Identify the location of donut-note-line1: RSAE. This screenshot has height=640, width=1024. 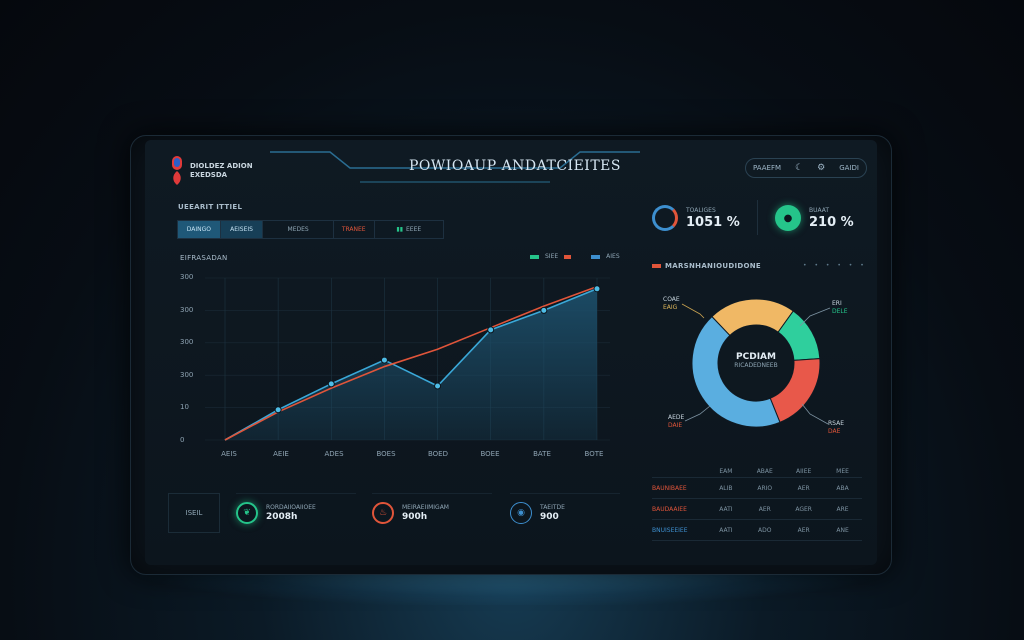
(836, 423).